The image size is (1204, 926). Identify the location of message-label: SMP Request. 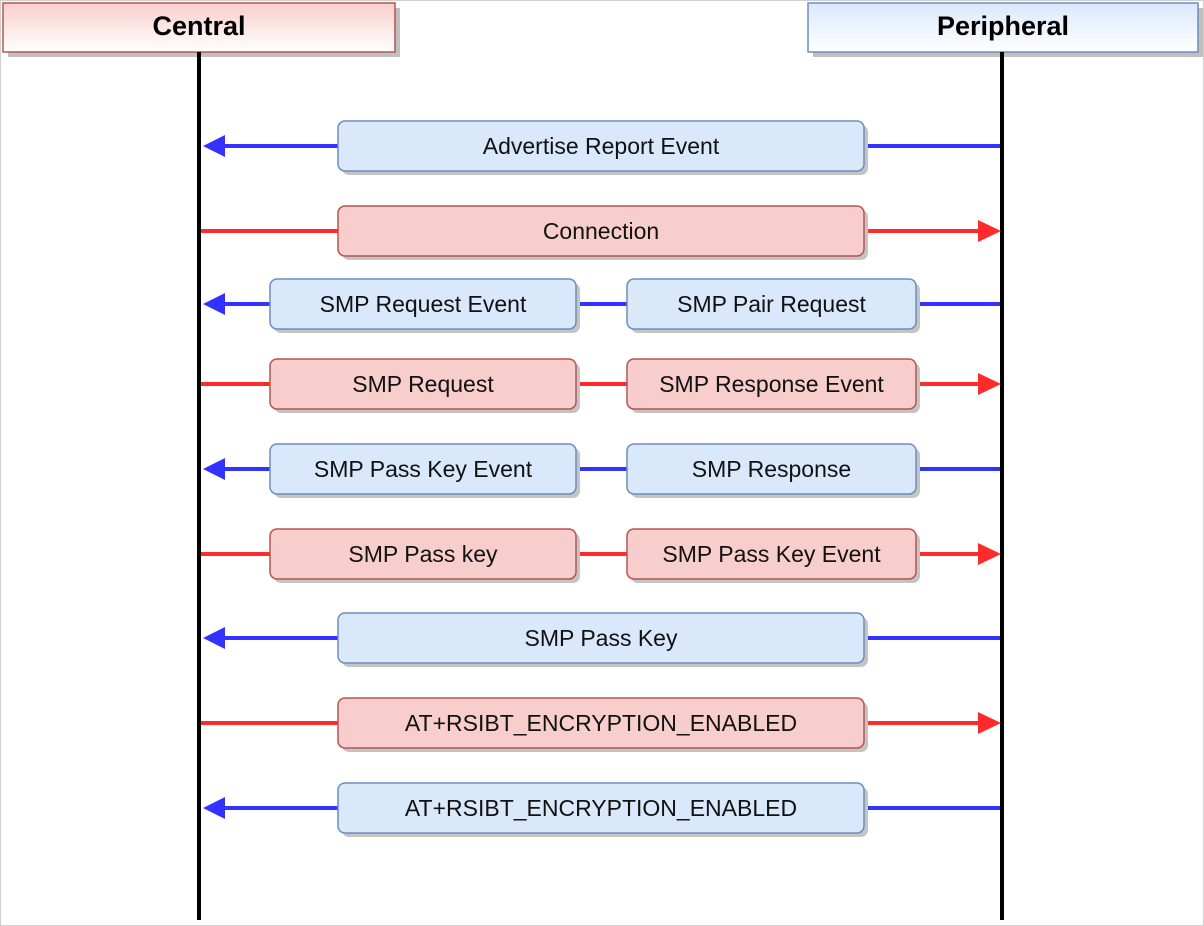
(423, 384).